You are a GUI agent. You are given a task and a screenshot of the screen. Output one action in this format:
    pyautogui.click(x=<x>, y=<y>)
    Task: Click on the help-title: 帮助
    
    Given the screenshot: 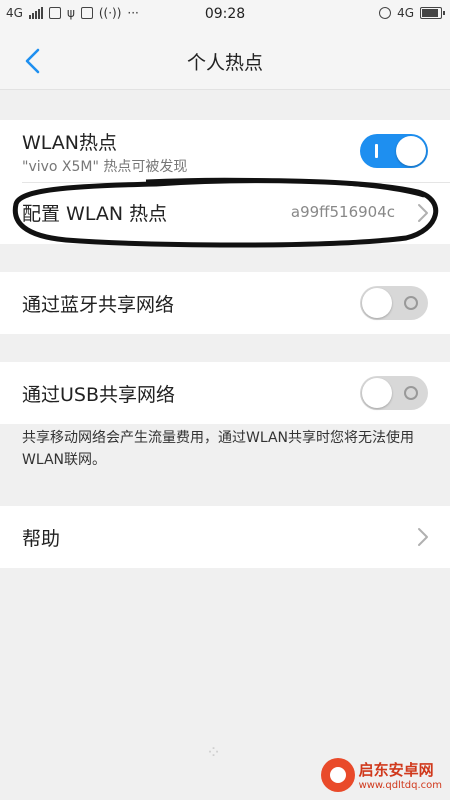 What is the action you would take?
    pyautogui.click(x=41, y=539)
    